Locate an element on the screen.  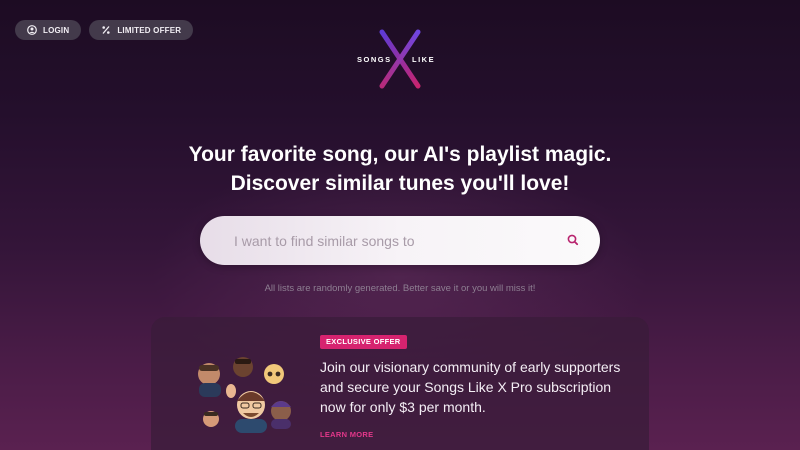
songs-like-x-logo: SONGS LIKE is located at coordinates (400, 59).